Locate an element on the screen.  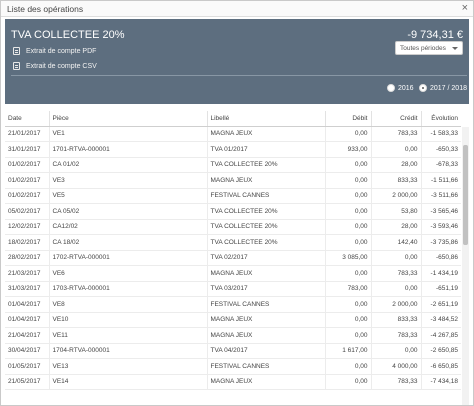
cell-libelle: TVA COLLECTEE 20% is located at coordinates (265, 227).